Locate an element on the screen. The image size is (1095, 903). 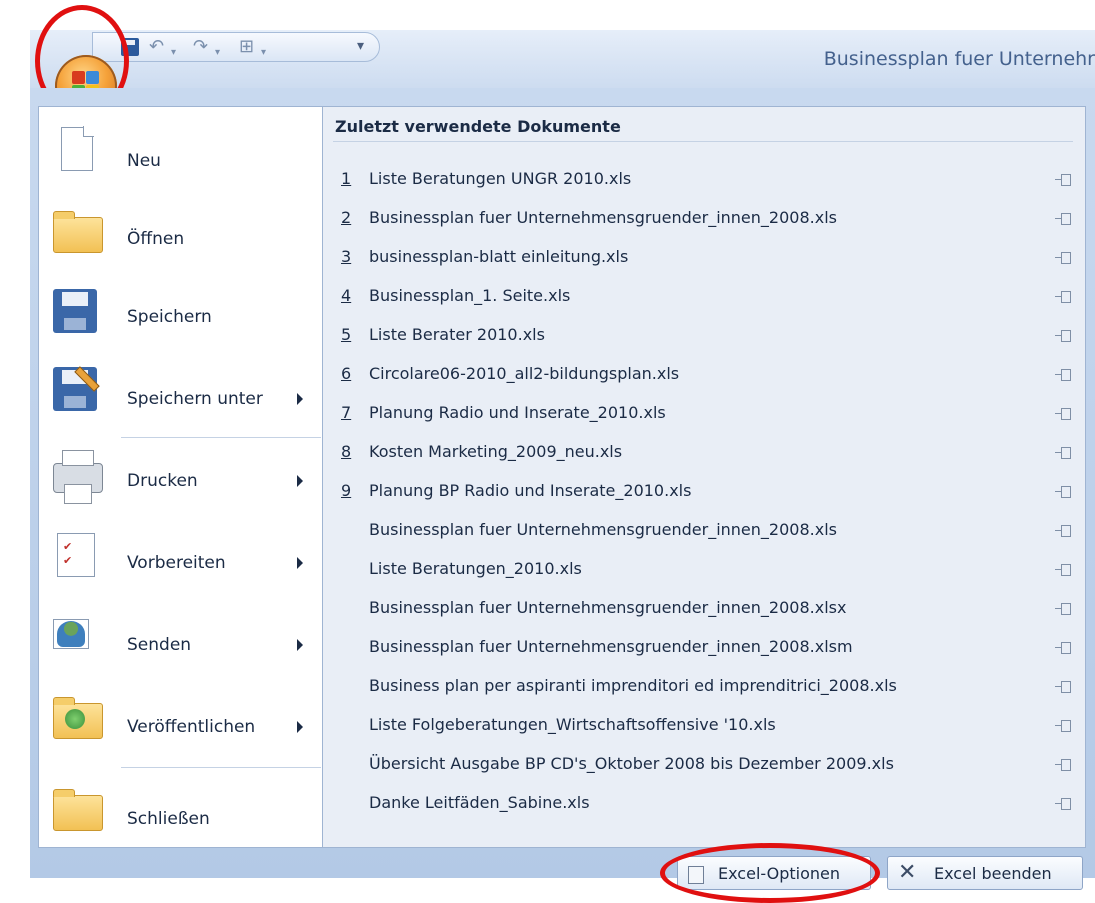
recent-document-name: Planung Radio und Inserate_2010.xls is located at coordinates (517, 412).